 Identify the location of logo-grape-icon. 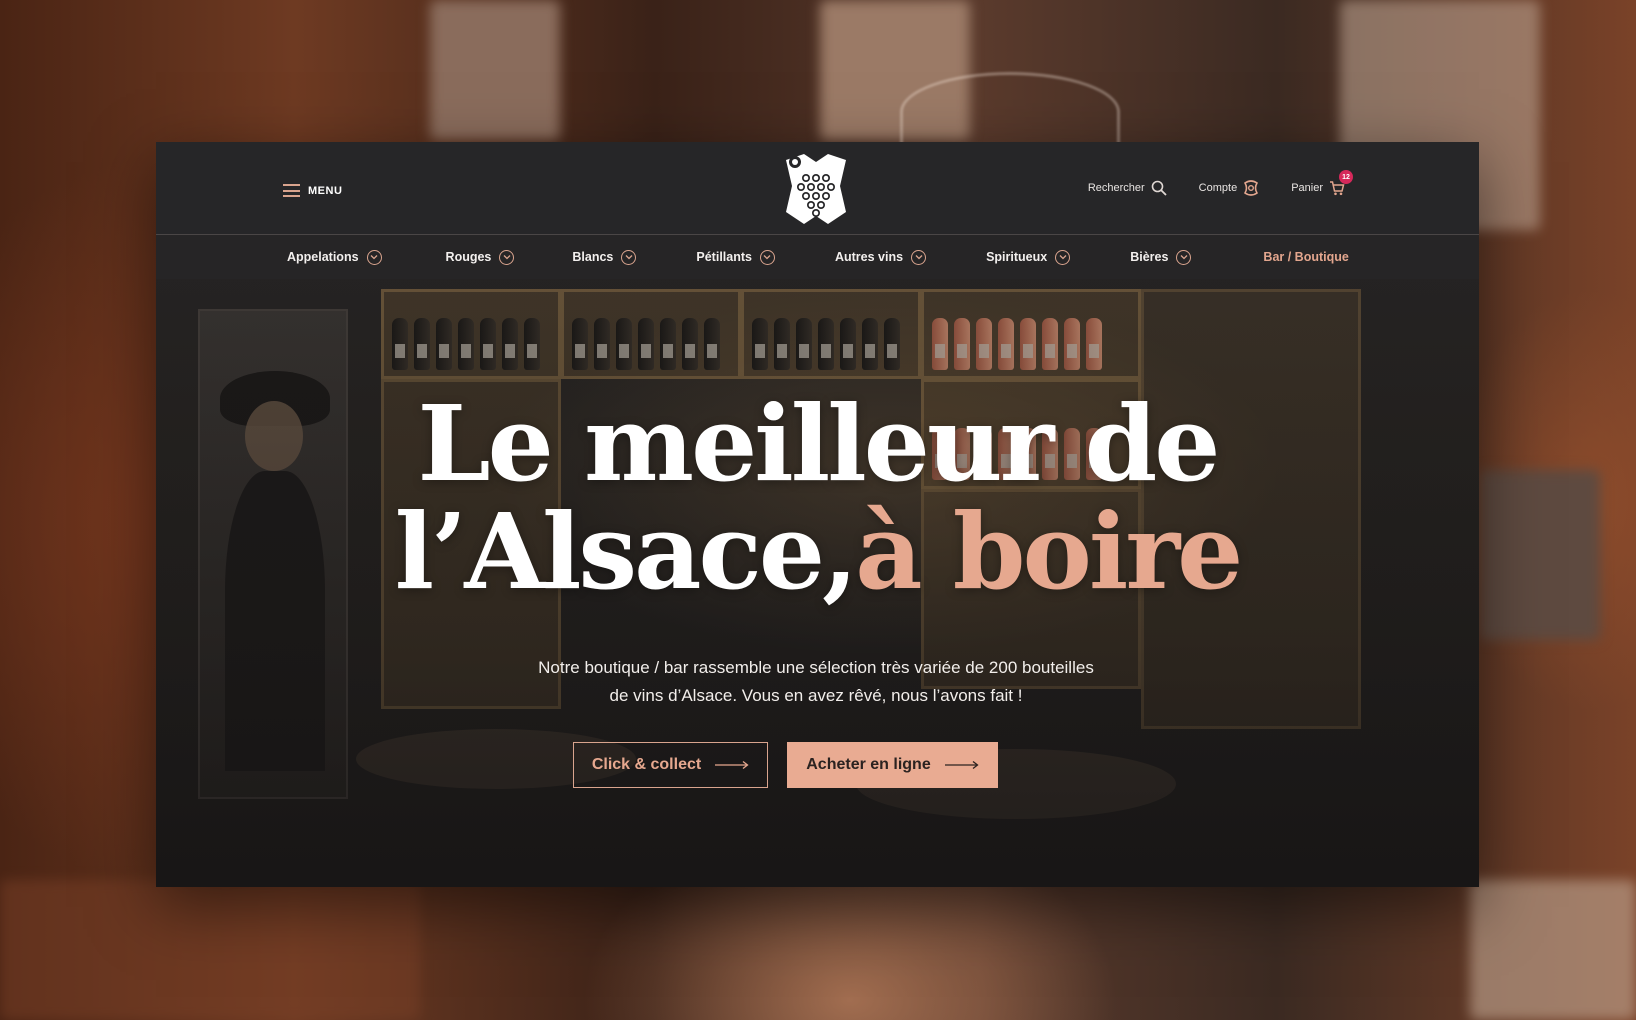
(816, 189).